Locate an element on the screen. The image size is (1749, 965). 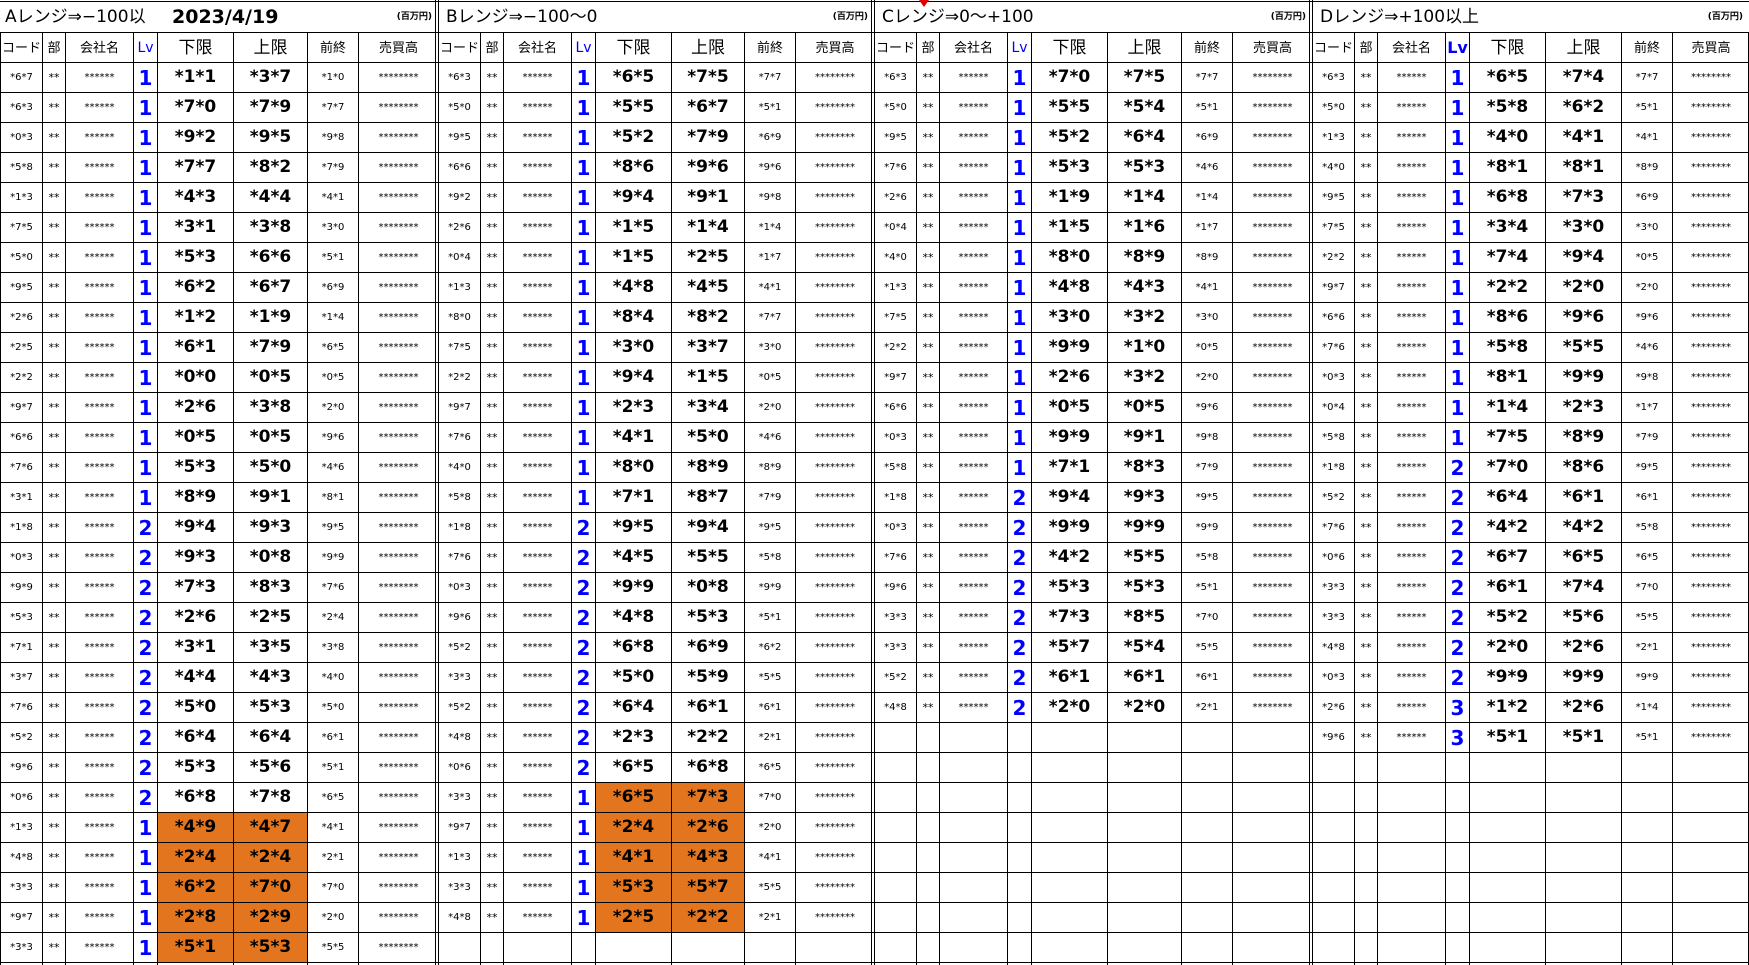
code-cell: *1*3 is located at coordinates (459, 287).